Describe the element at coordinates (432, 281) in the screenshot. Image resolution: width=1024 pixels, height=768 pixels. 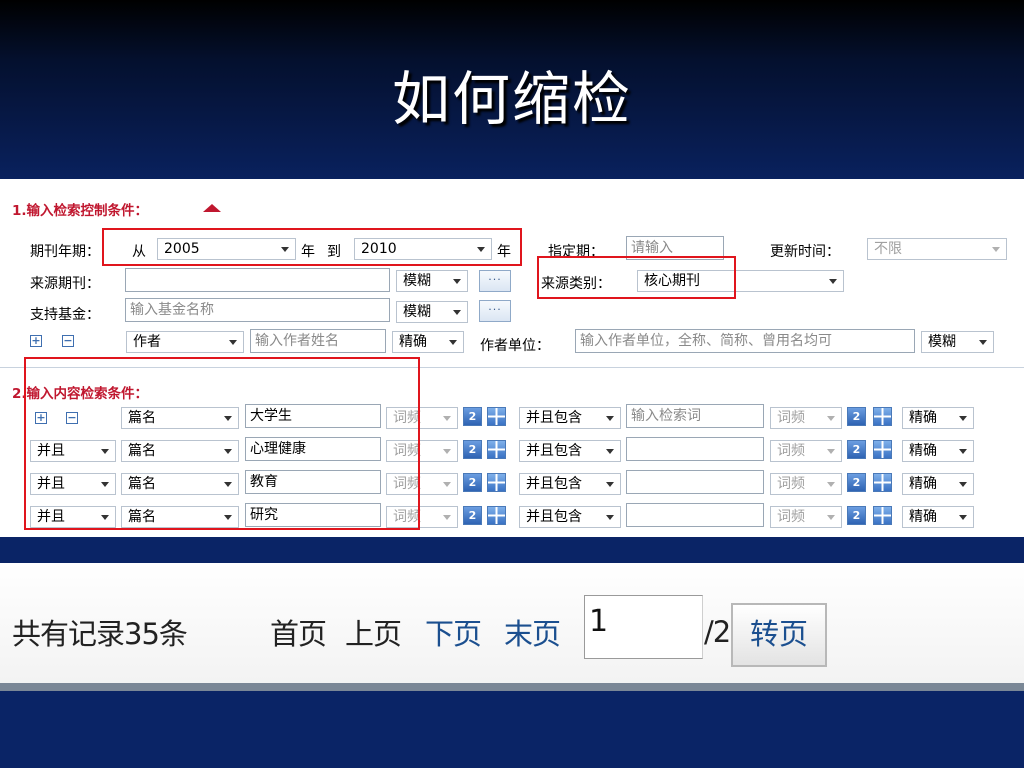
I see `fuzzy-select-1: 模糊` at that location.